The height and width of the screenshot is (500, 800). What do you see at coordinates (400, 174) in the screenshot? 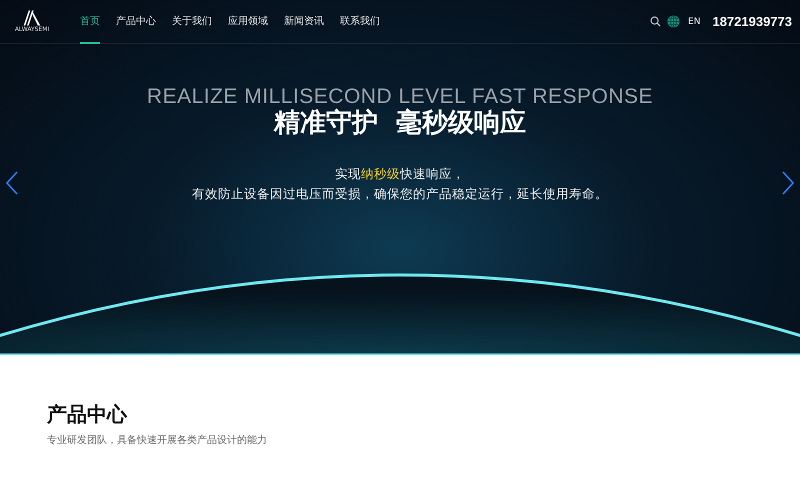
I see `hero-subtitle: 实现纳秒级快速响应，` at bounding box center [400, 174].